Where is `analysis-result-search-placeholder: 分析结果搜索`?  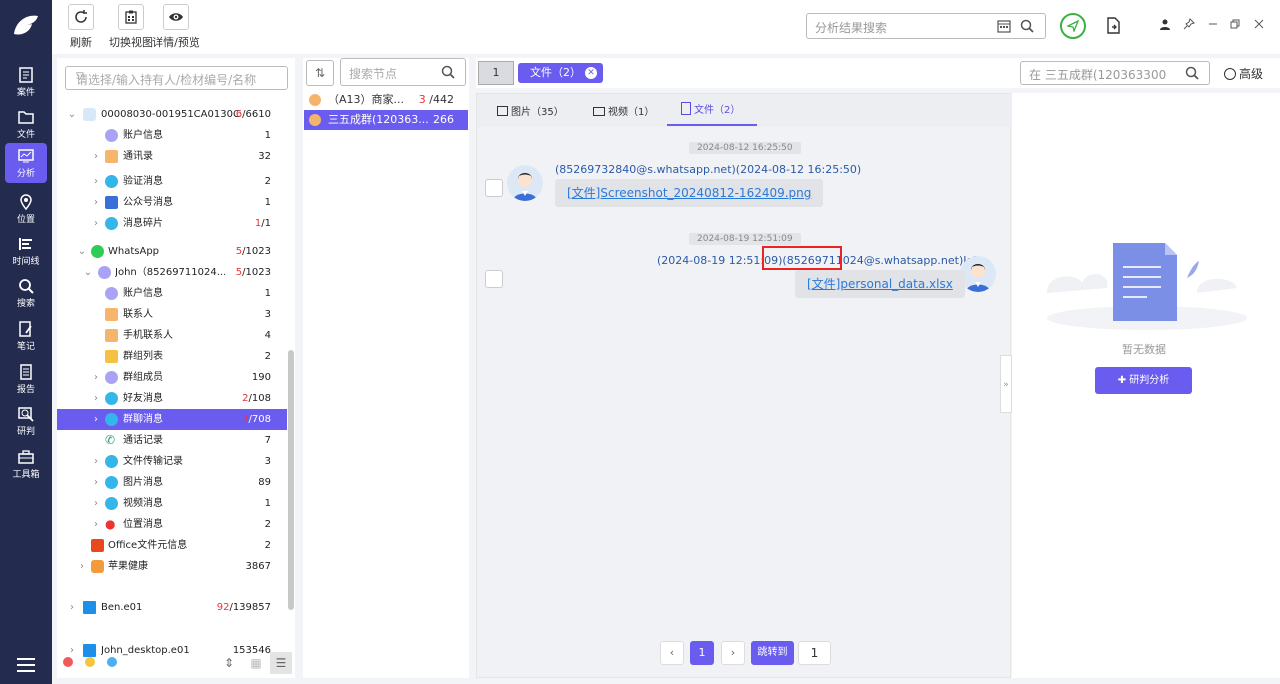
analysis-result-search-placeholder: 分析结果搜索 is located at coordinates (851, 28).